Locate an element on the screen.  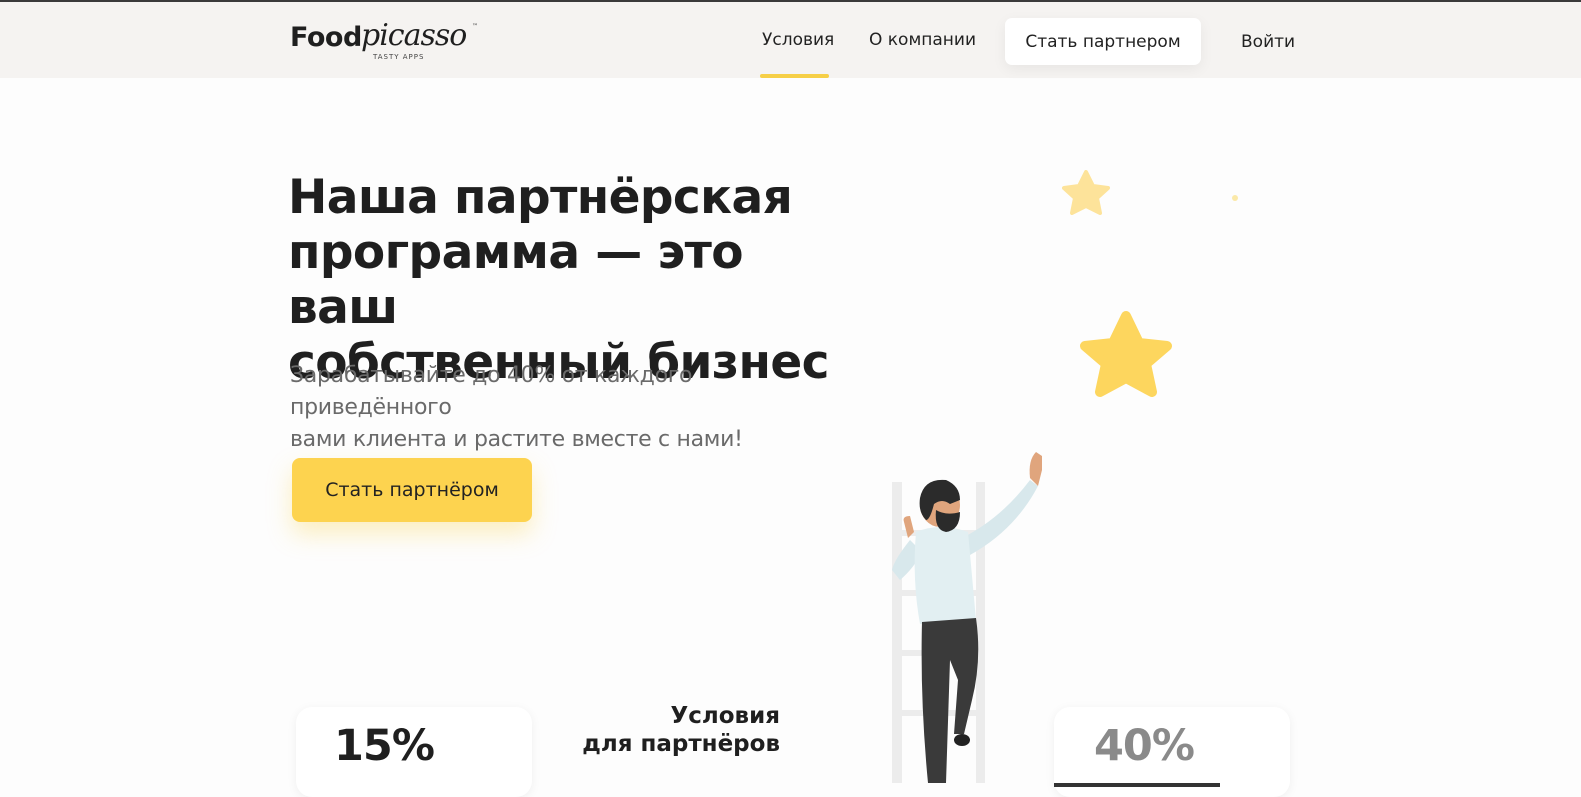
become-partner-header-button: Стать партнером is located at coordinates (1103, 41).